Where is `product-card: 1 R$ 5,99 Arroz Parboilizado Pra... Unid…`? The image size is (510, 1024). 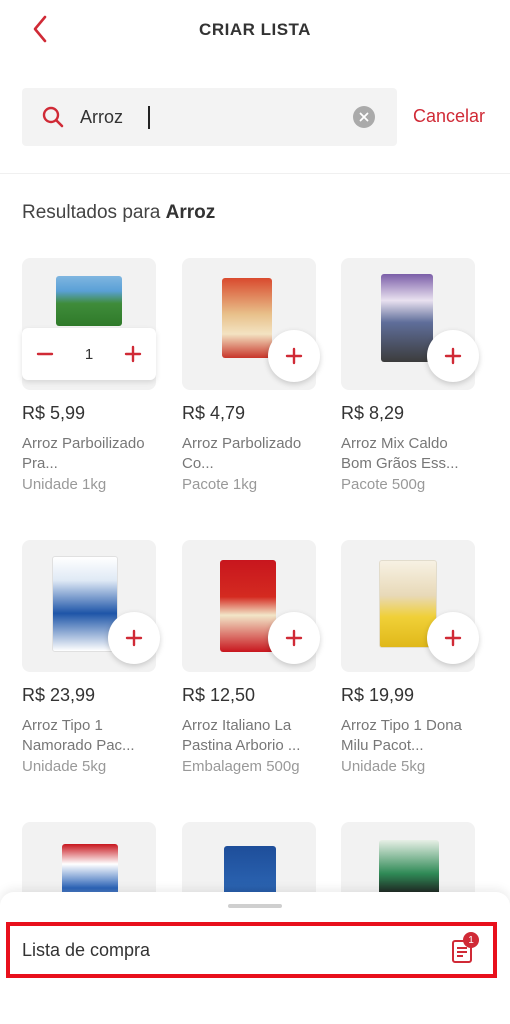
product-card: 1 R$ 5,99 Arroz Parboilizado Pra... Unid… is located at coordinates (89, 375).